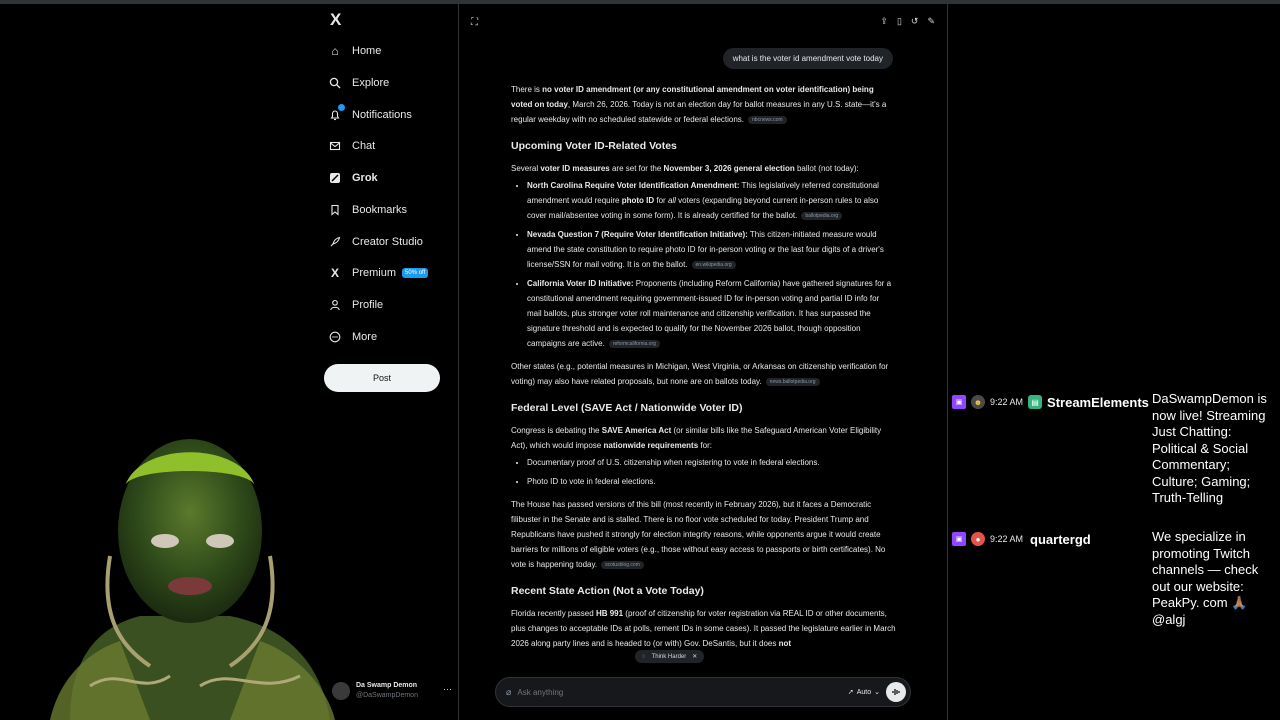 This screenshot has height=720, width=1280. I want to click on profile-name: Da Swamp Demon, so click(387, 685).